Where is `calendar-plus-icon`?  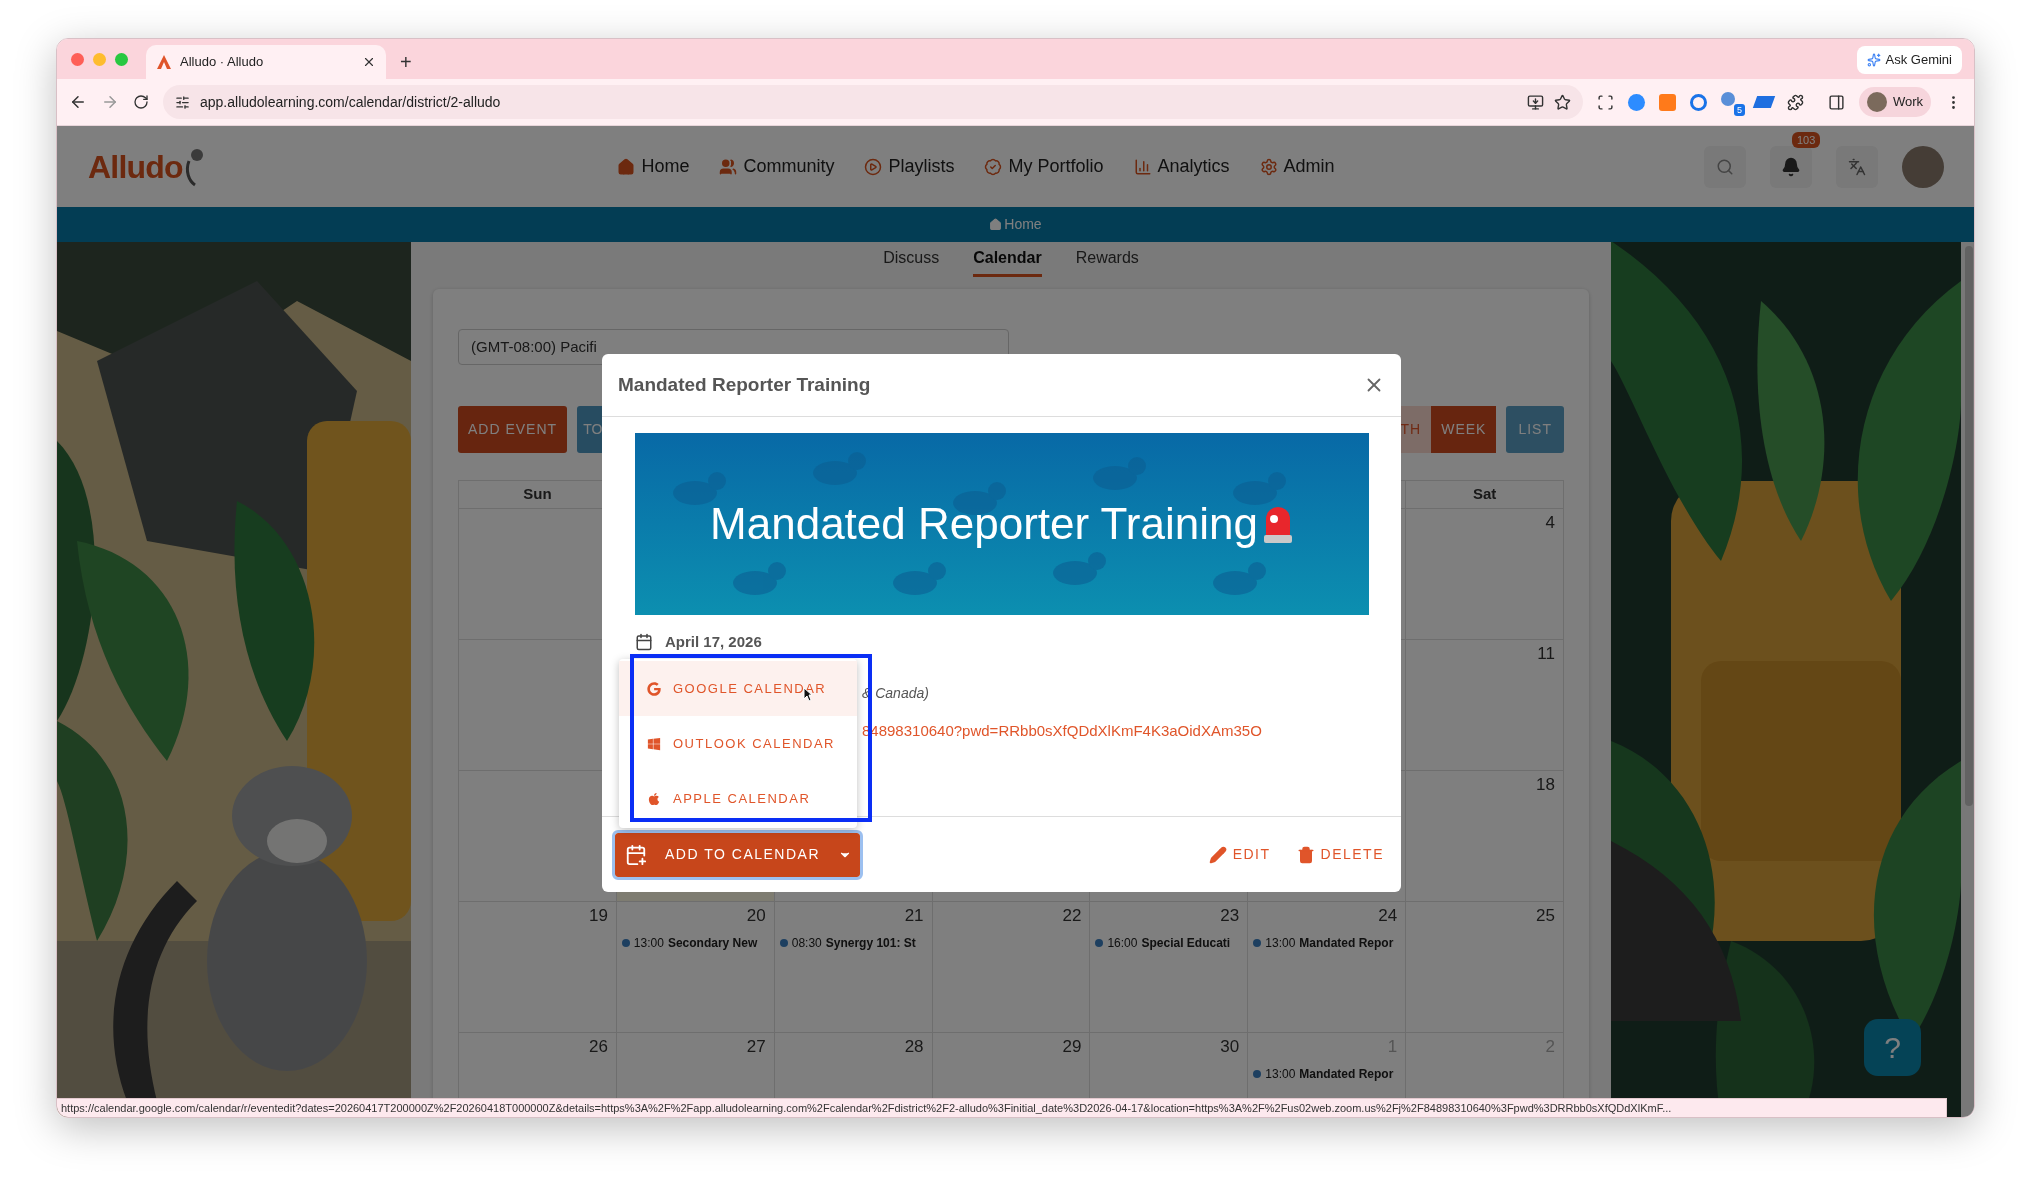
calendar-plus-icon is located at coordinates (636, 854).